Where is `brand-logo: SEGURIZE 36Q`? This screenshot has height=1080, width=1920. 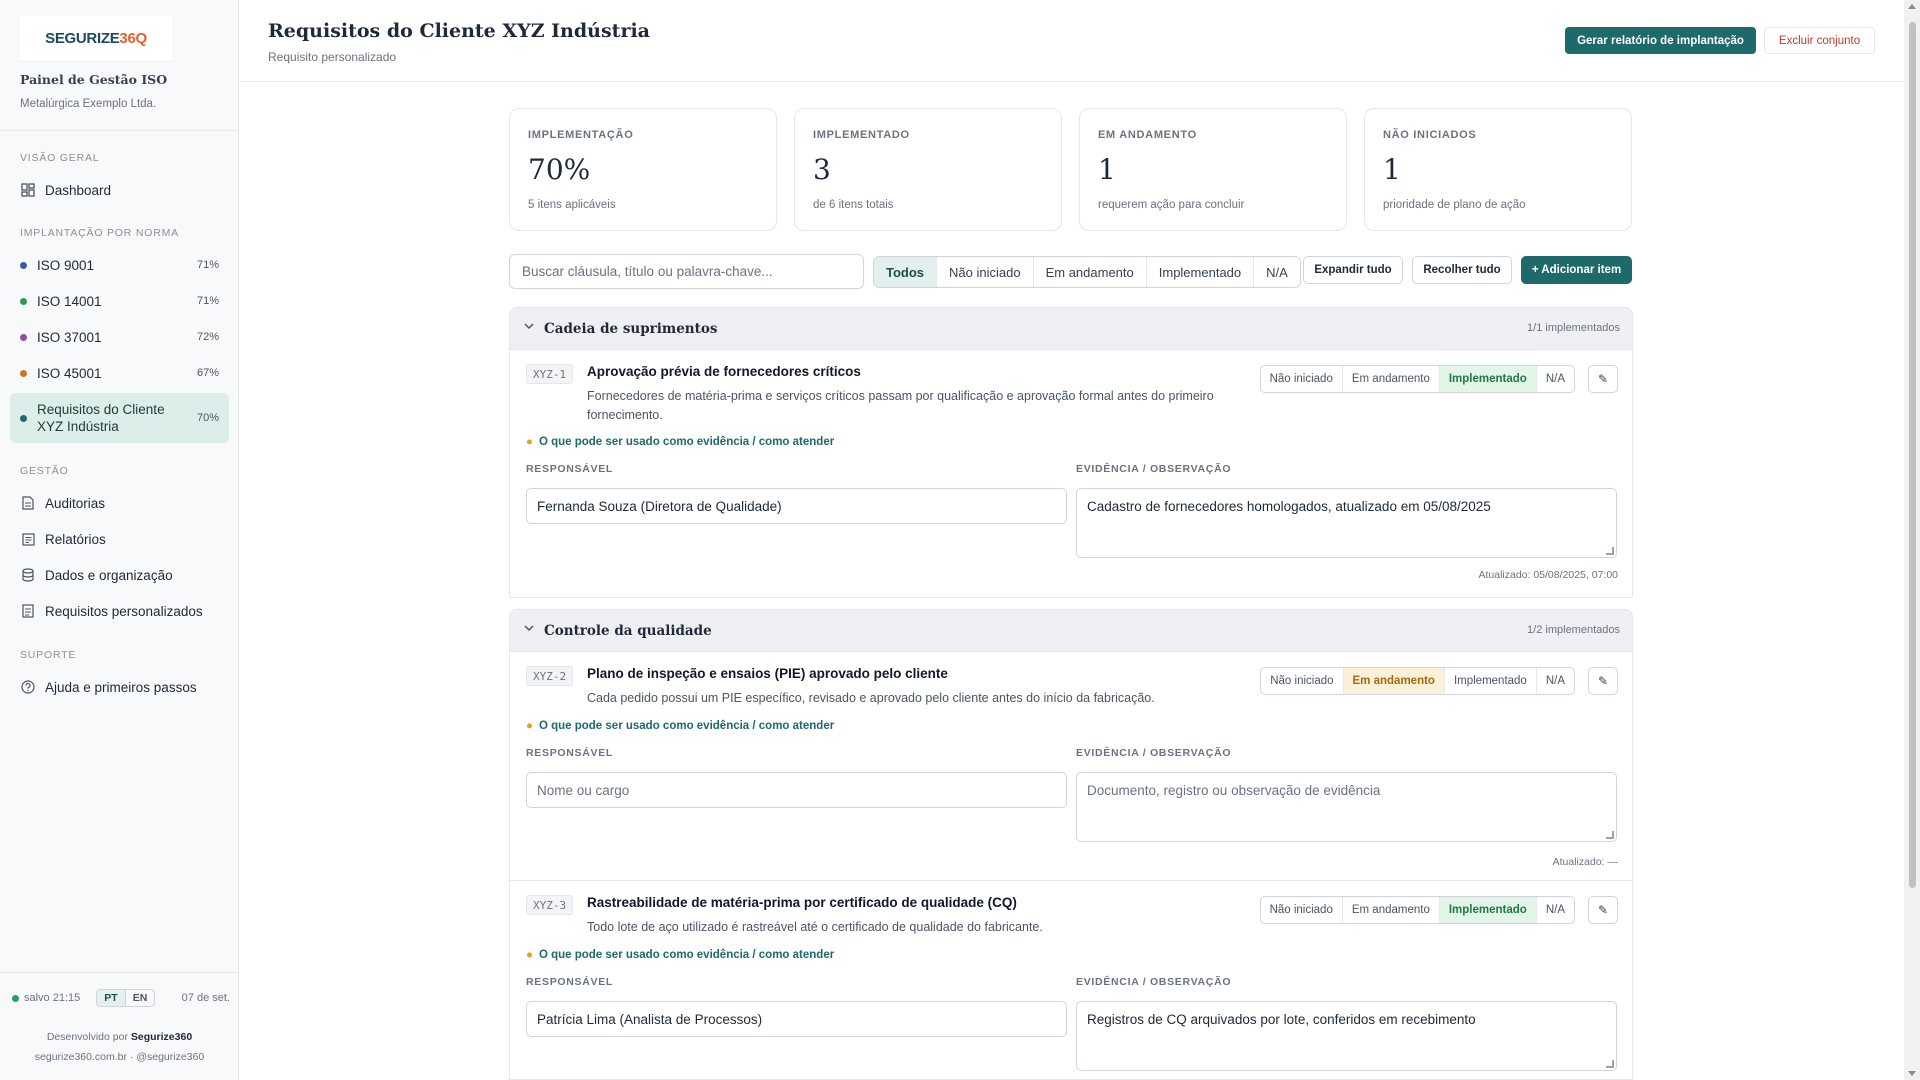 brand-logo: SEGURIZE 36Q is located at coordinates (96, 39).